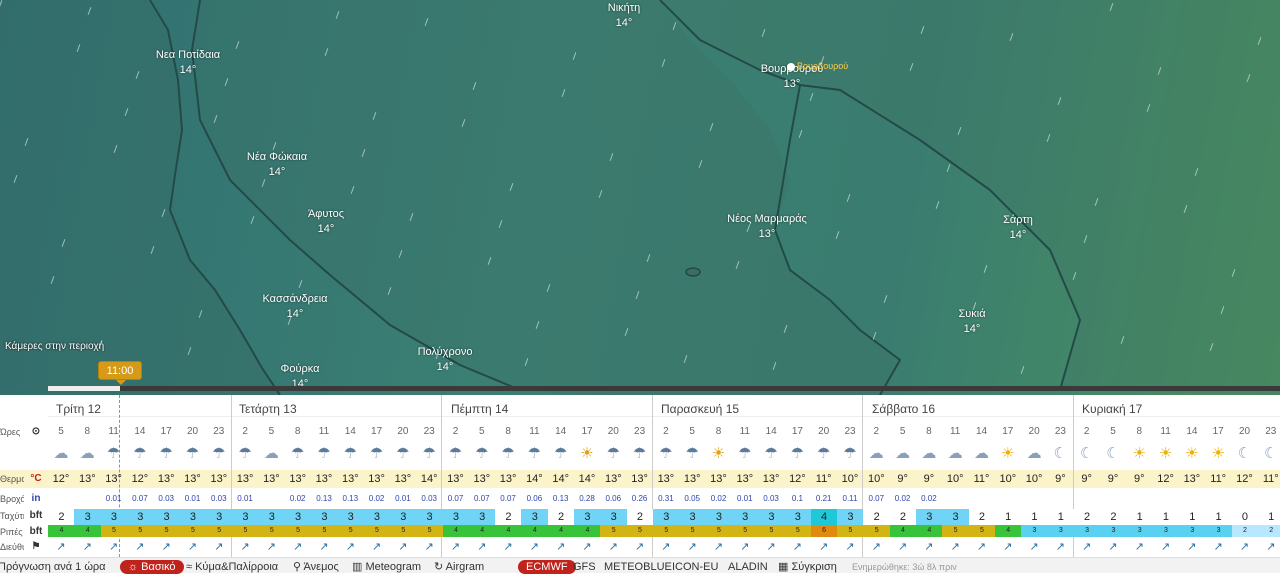 Image resolution: width=1280 pixels, height=574 pixels. What do you see at coordinates (53, 567) in the screenshot?
I see `hourly-forecast-label: Πρόγνωση ανά 1 ώρα` at bounding box center [53, 567].